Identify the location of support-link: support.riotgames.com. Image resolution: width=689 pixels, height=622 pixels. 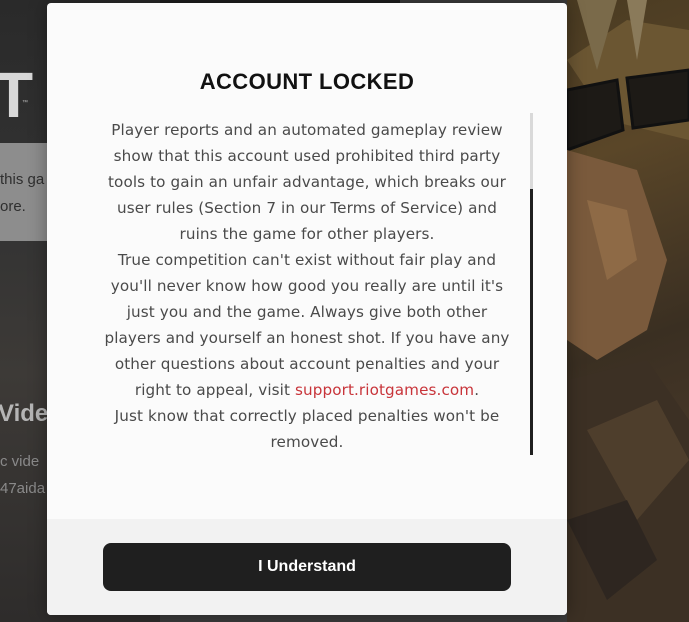
(384, 390).